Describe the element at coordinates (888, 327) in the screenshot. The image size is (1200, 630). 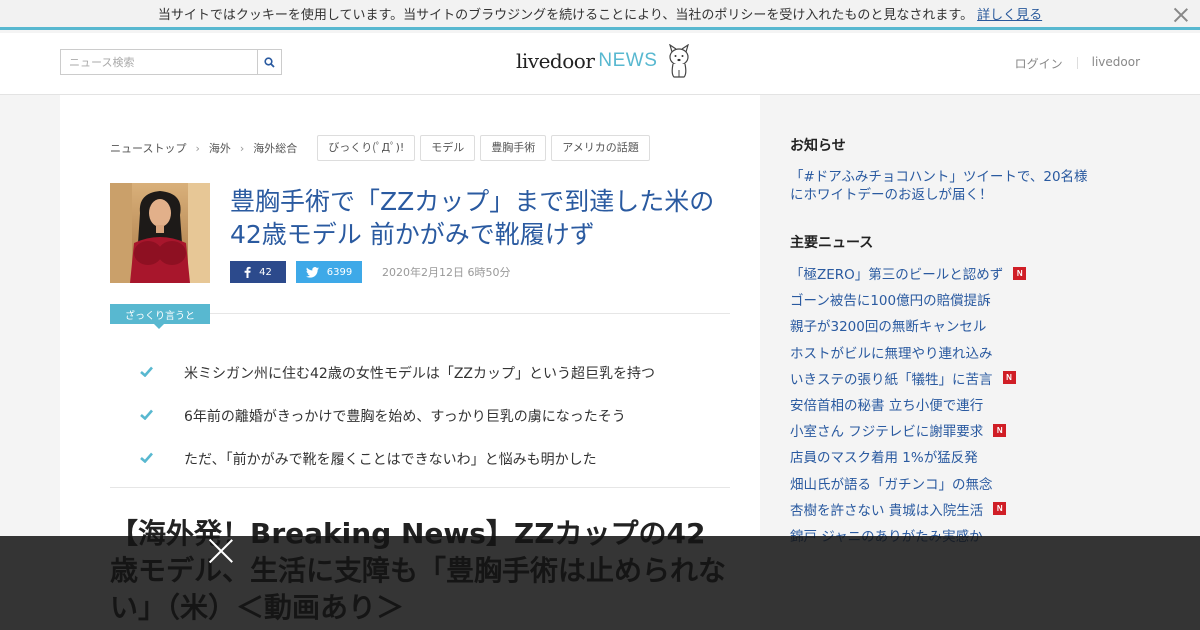
I see `news-item-label: 親子が3200回の無断キャンセル` at that location.